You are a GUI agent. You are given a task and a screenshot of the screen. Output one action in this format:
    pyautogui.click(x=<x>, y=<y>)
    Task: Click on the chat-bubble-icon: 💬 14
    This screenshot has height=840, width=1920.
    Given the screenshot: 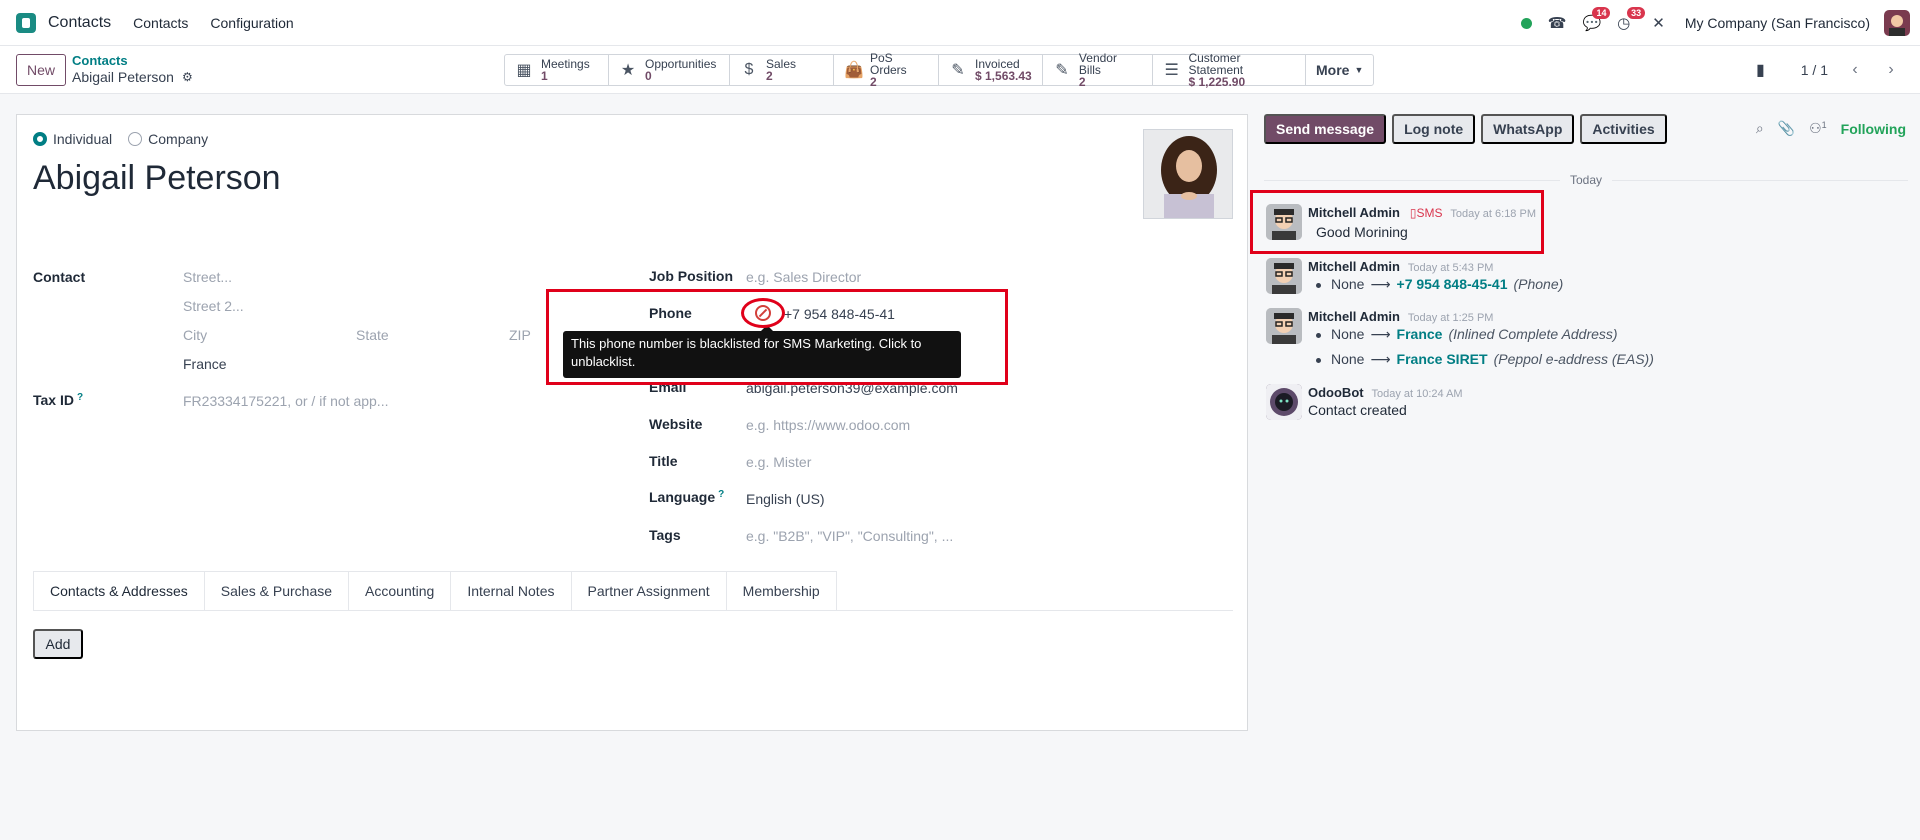 What is the action you would take?
    pyautogui.click(x=1596, y=19)
    